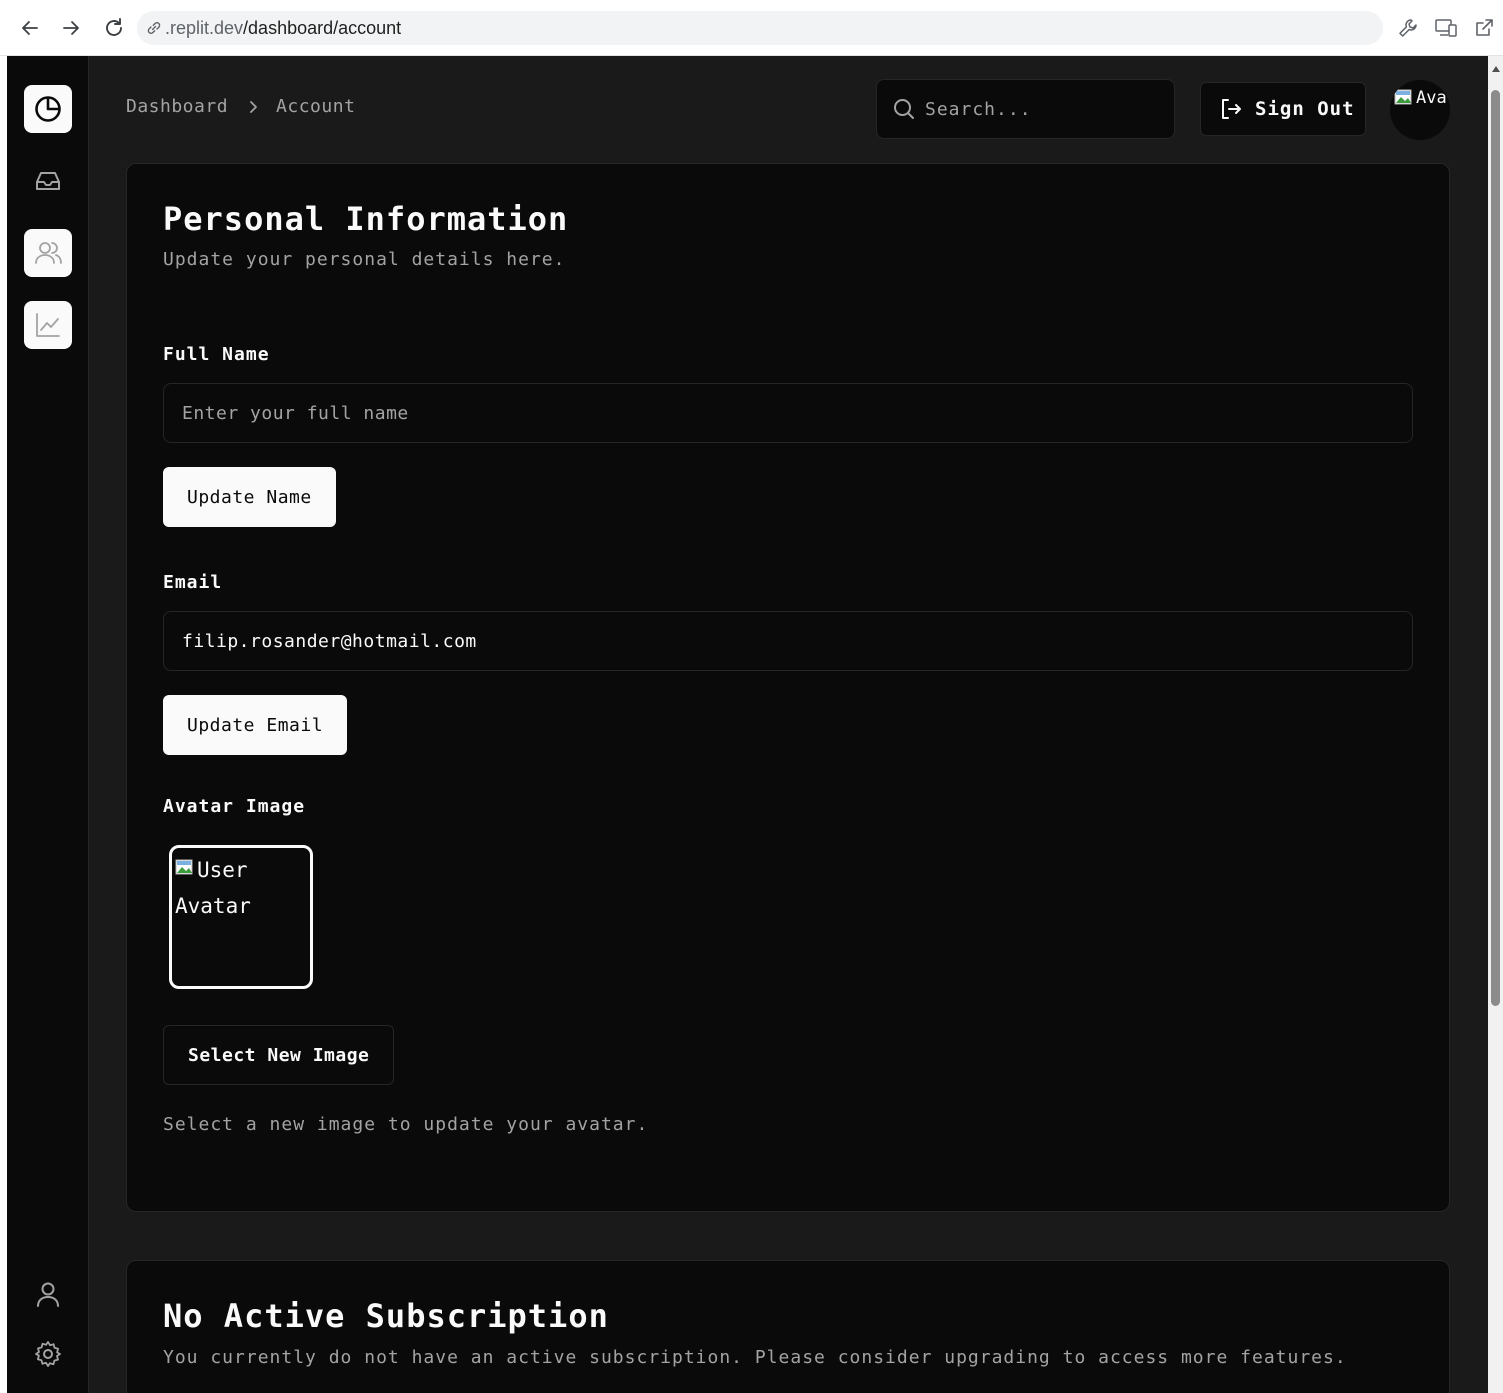  Describe the element at coordinates (364, 259) in the screenshot. I see `card-description: Update your personal details here.` at that location.